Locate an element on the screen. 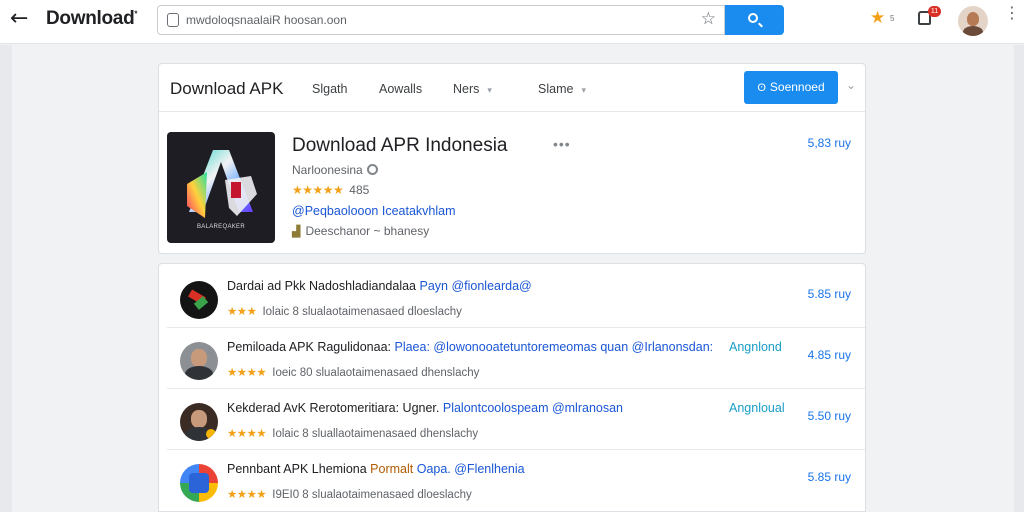 This screenshot has width=1024, height=512. notification-badge: 11 is located at coordinates (934, 11).